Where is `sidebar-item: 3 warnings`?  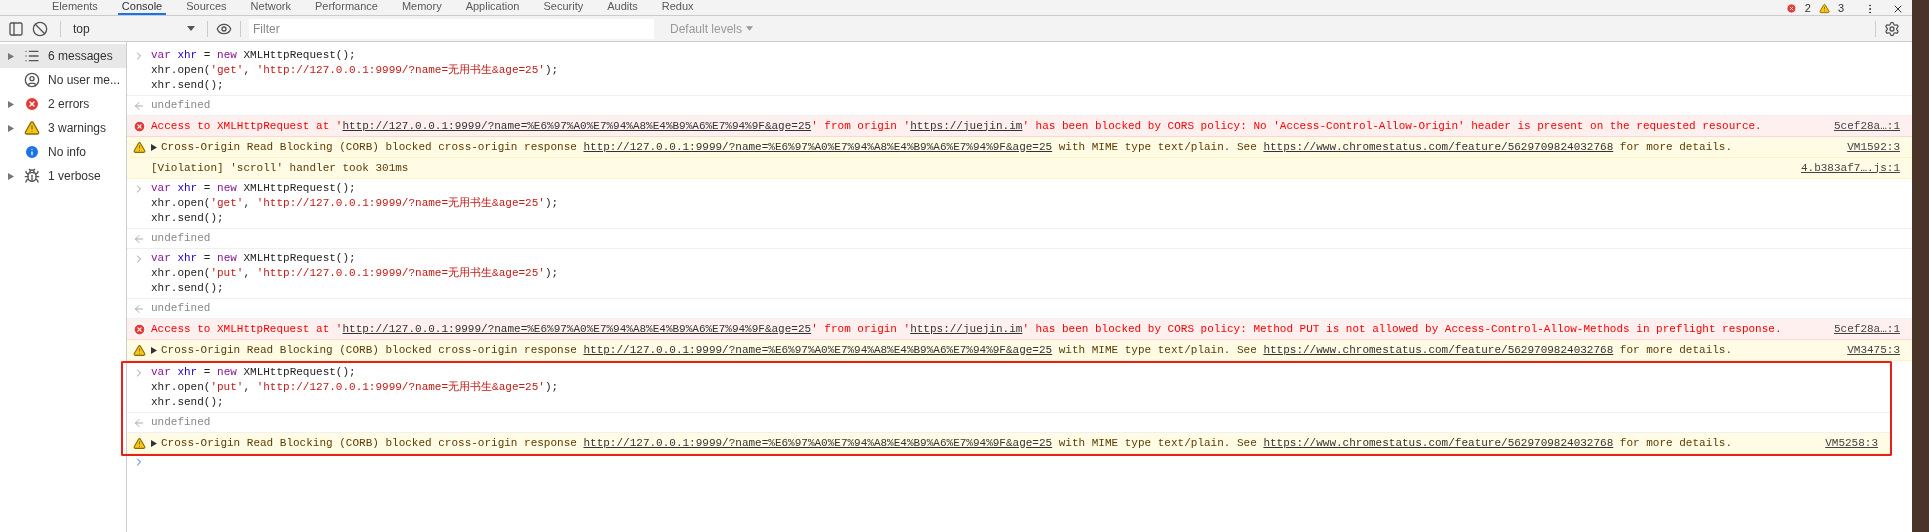
sidebar-item: 3 warnings is located at coordinates (63, 128).